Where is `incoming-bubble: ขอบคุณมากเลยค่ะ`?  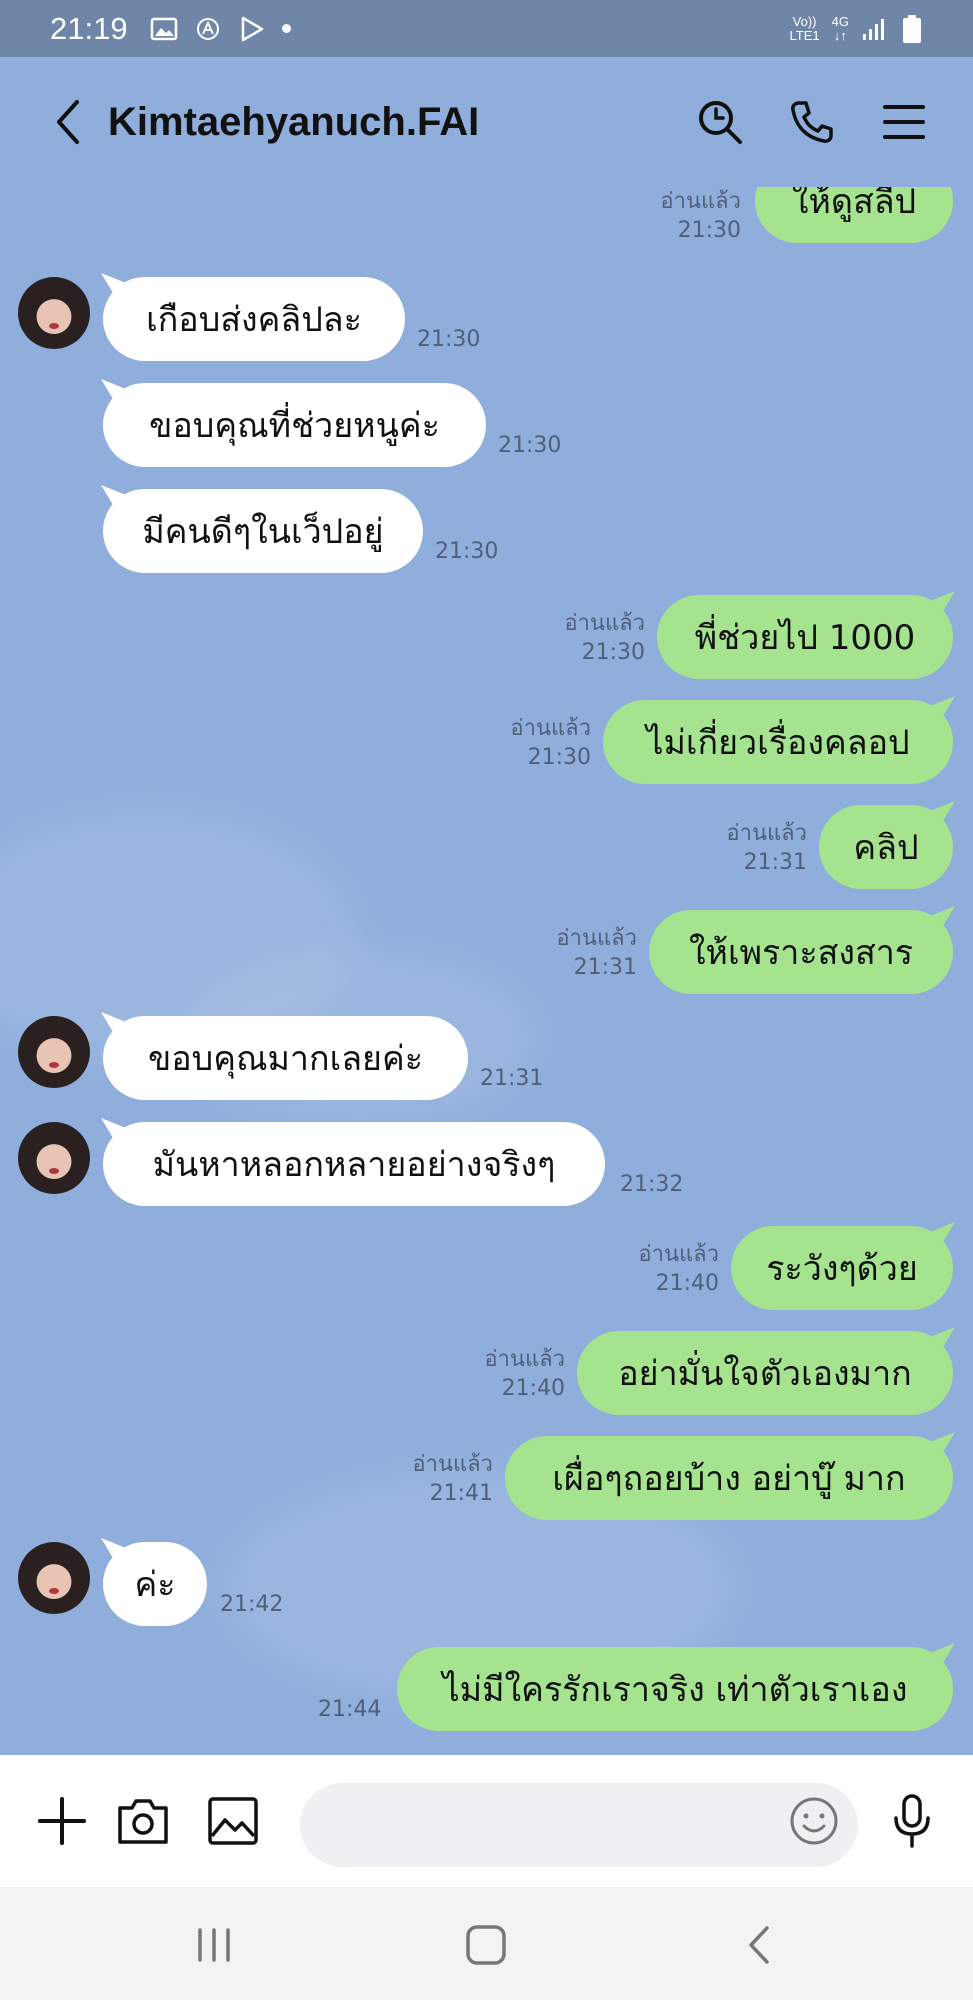
incoming-bubble: ขอบคุณมากเลยค่ะ is located at coordinates (285, 1058).